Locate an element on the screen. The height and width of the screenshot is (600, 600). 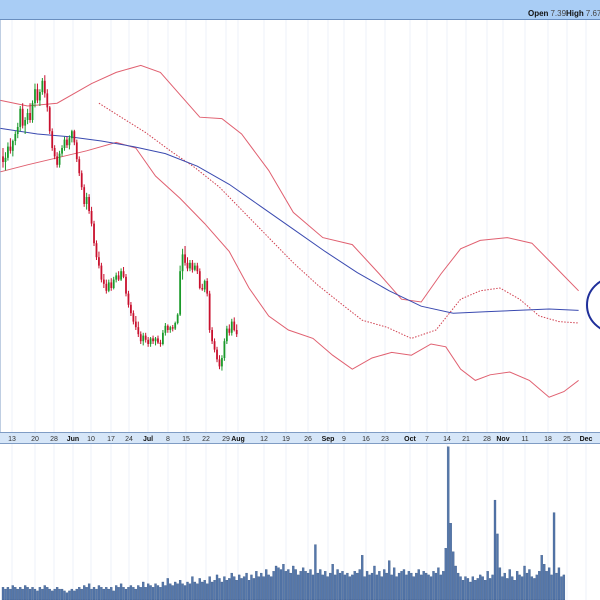
x-tick-label-23: 21 is located at coordinates (466, 439).